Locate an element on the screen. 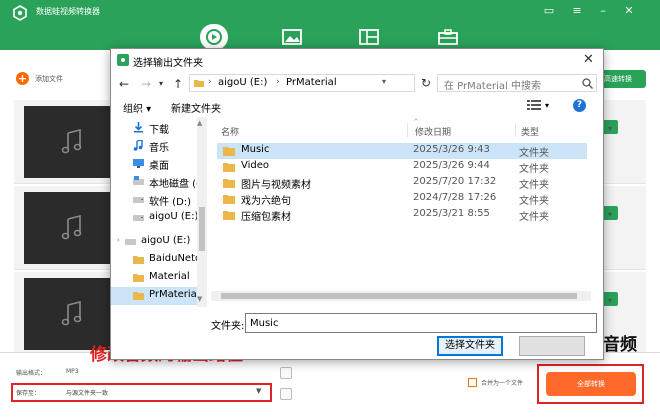 The height and width of the screenshot is (418, 660). organize-menu: 组织 ▾ is located at coordinates (137, 107).